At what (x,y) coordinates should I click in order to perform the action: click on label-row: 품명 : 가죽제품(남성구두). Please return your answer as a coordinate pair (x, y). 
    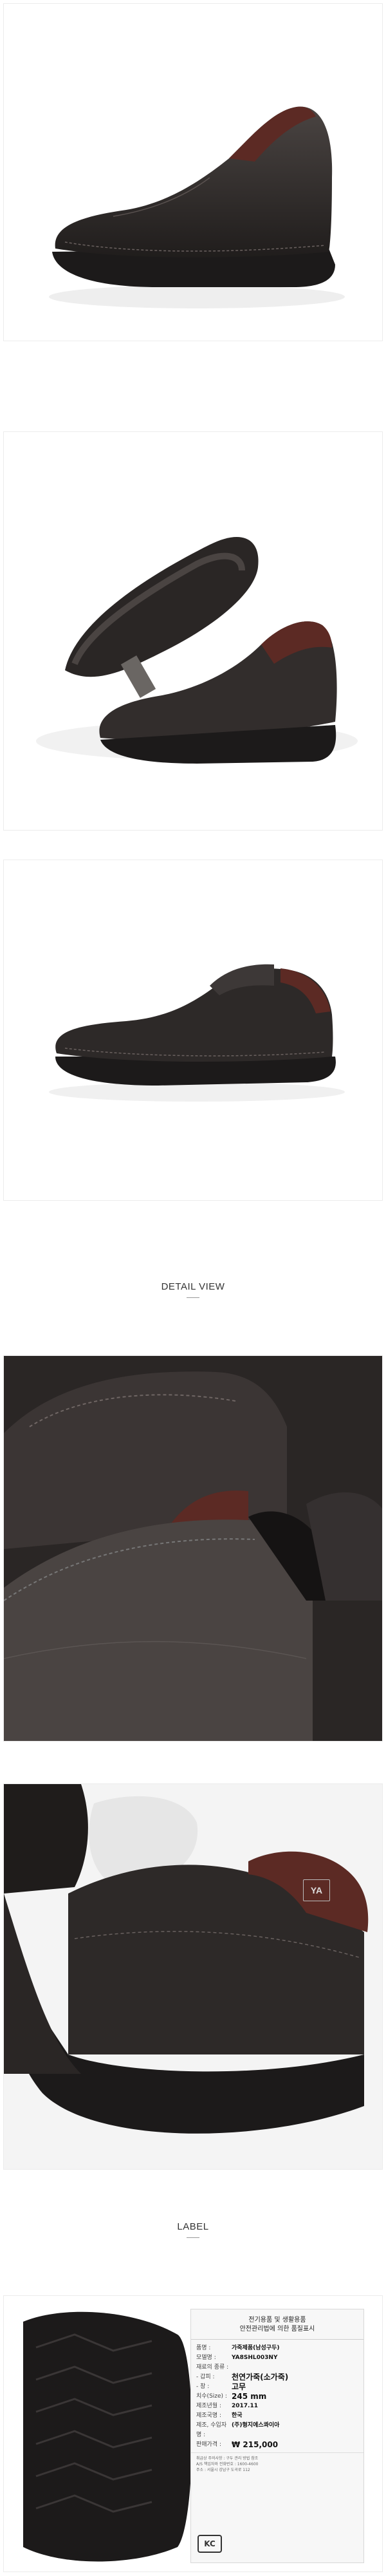
    Looking at the image, I should click on (277, 2348).